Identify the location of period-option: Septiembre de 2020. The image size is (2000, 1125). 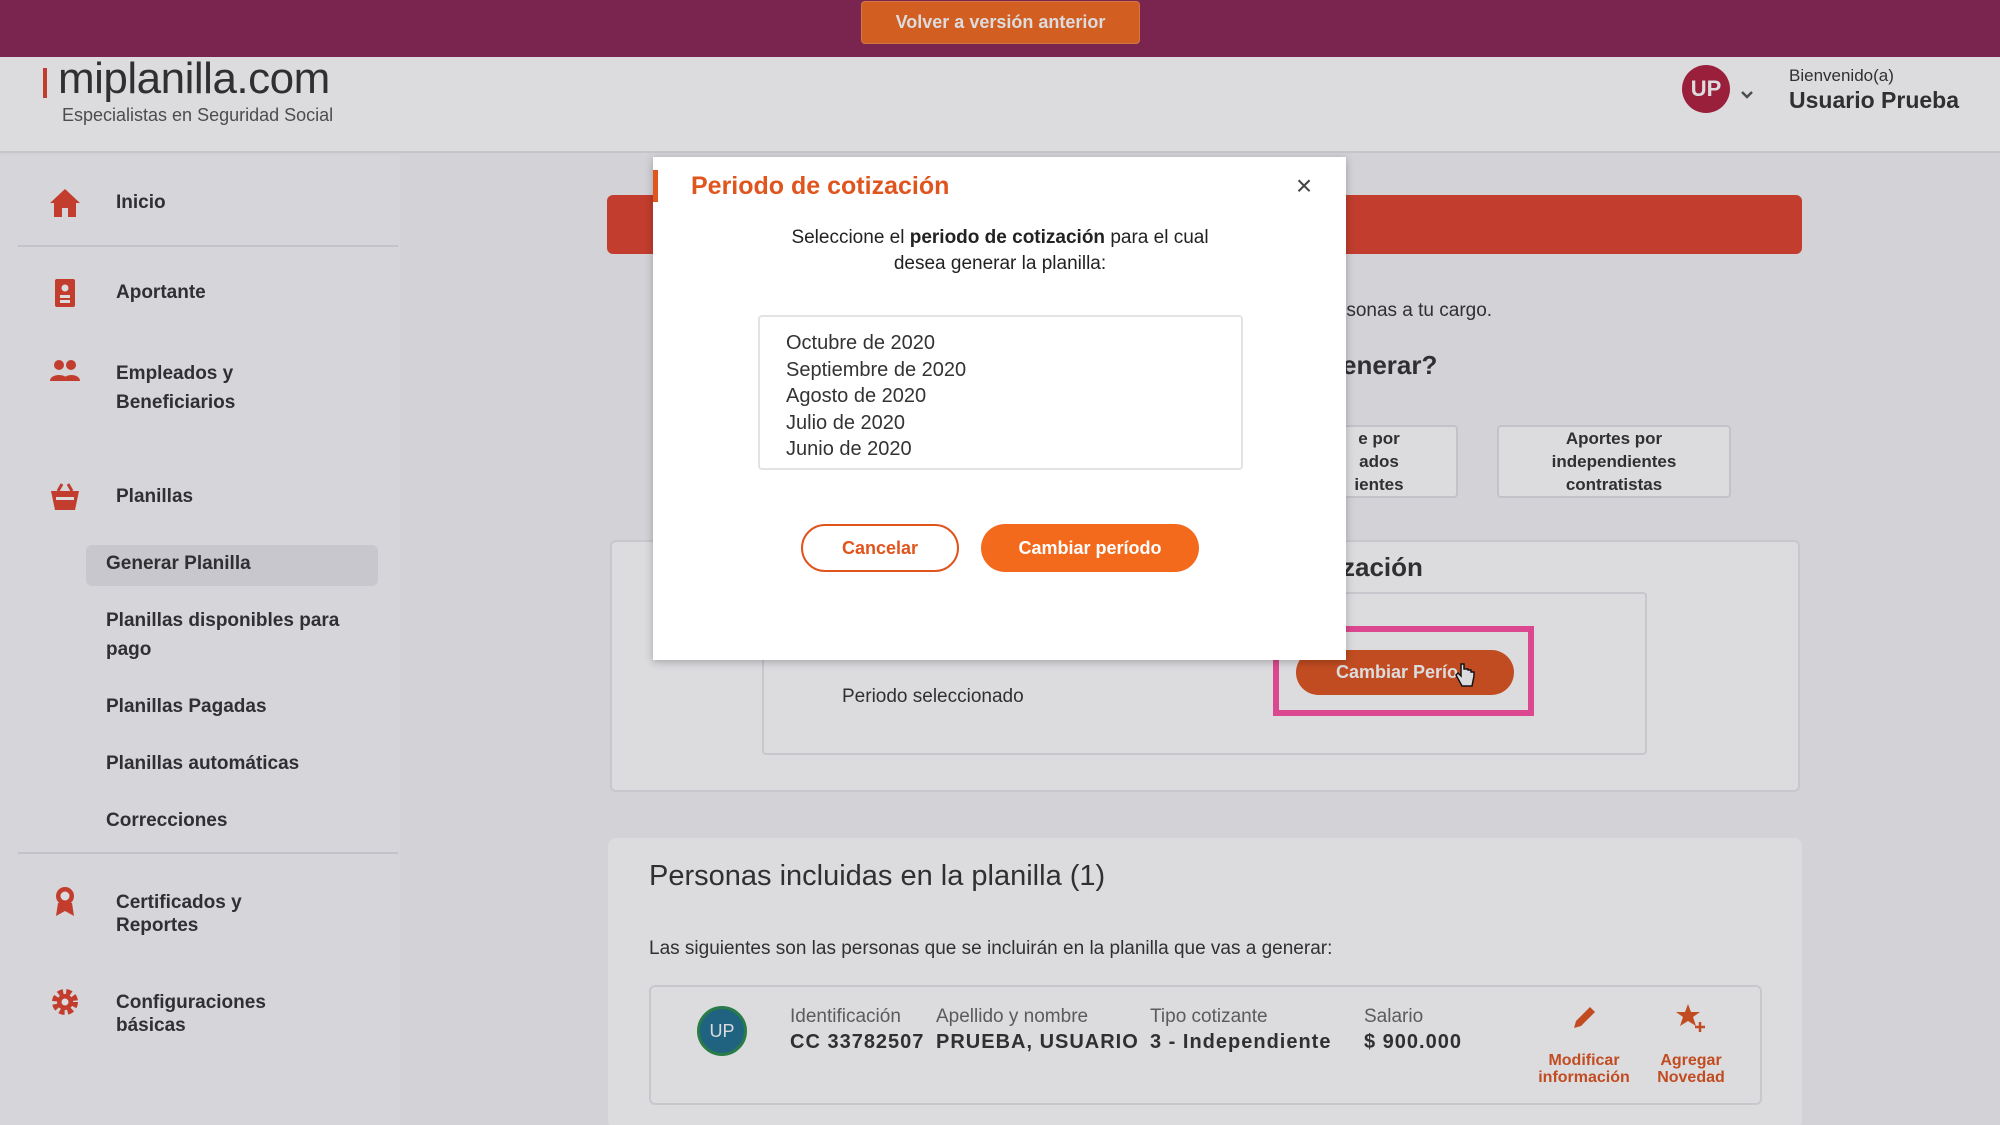
(1000, 370).